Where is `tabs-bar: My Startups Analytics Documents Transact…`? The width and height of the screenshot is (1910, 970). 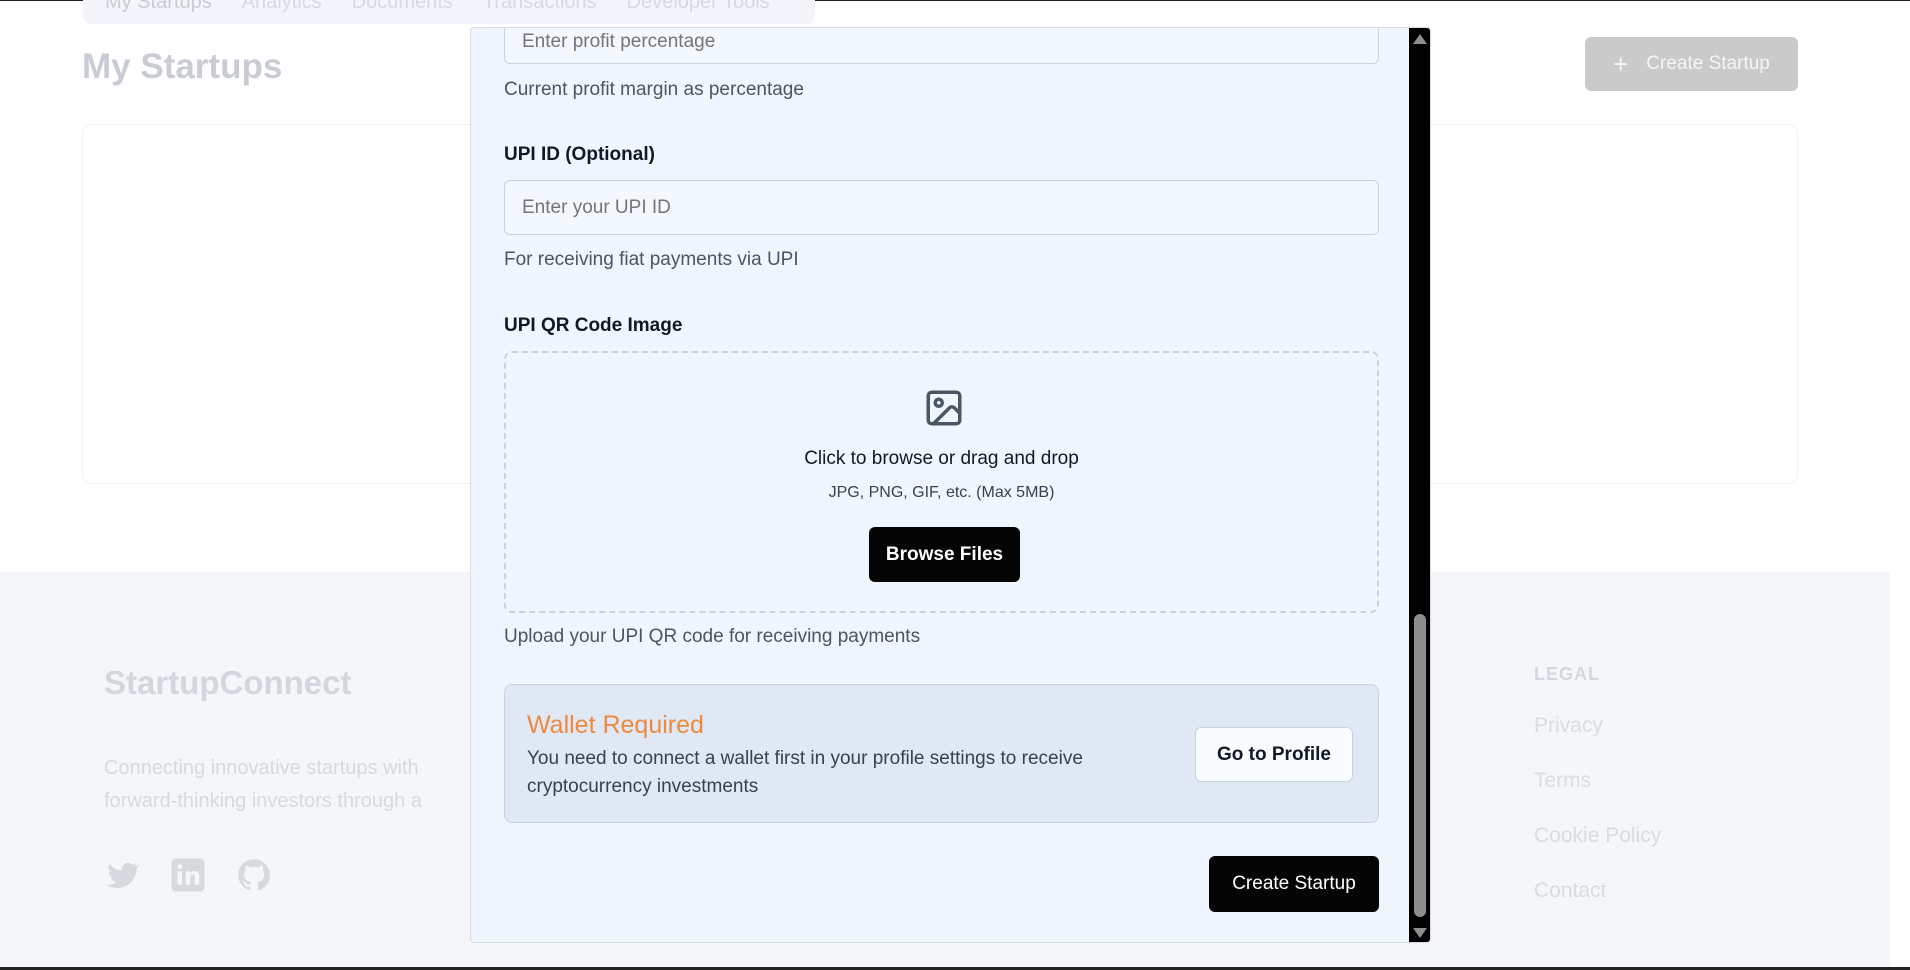
tabs-bar: My Startups Analytics Documents Transact… is located at coordinates (449, 12).